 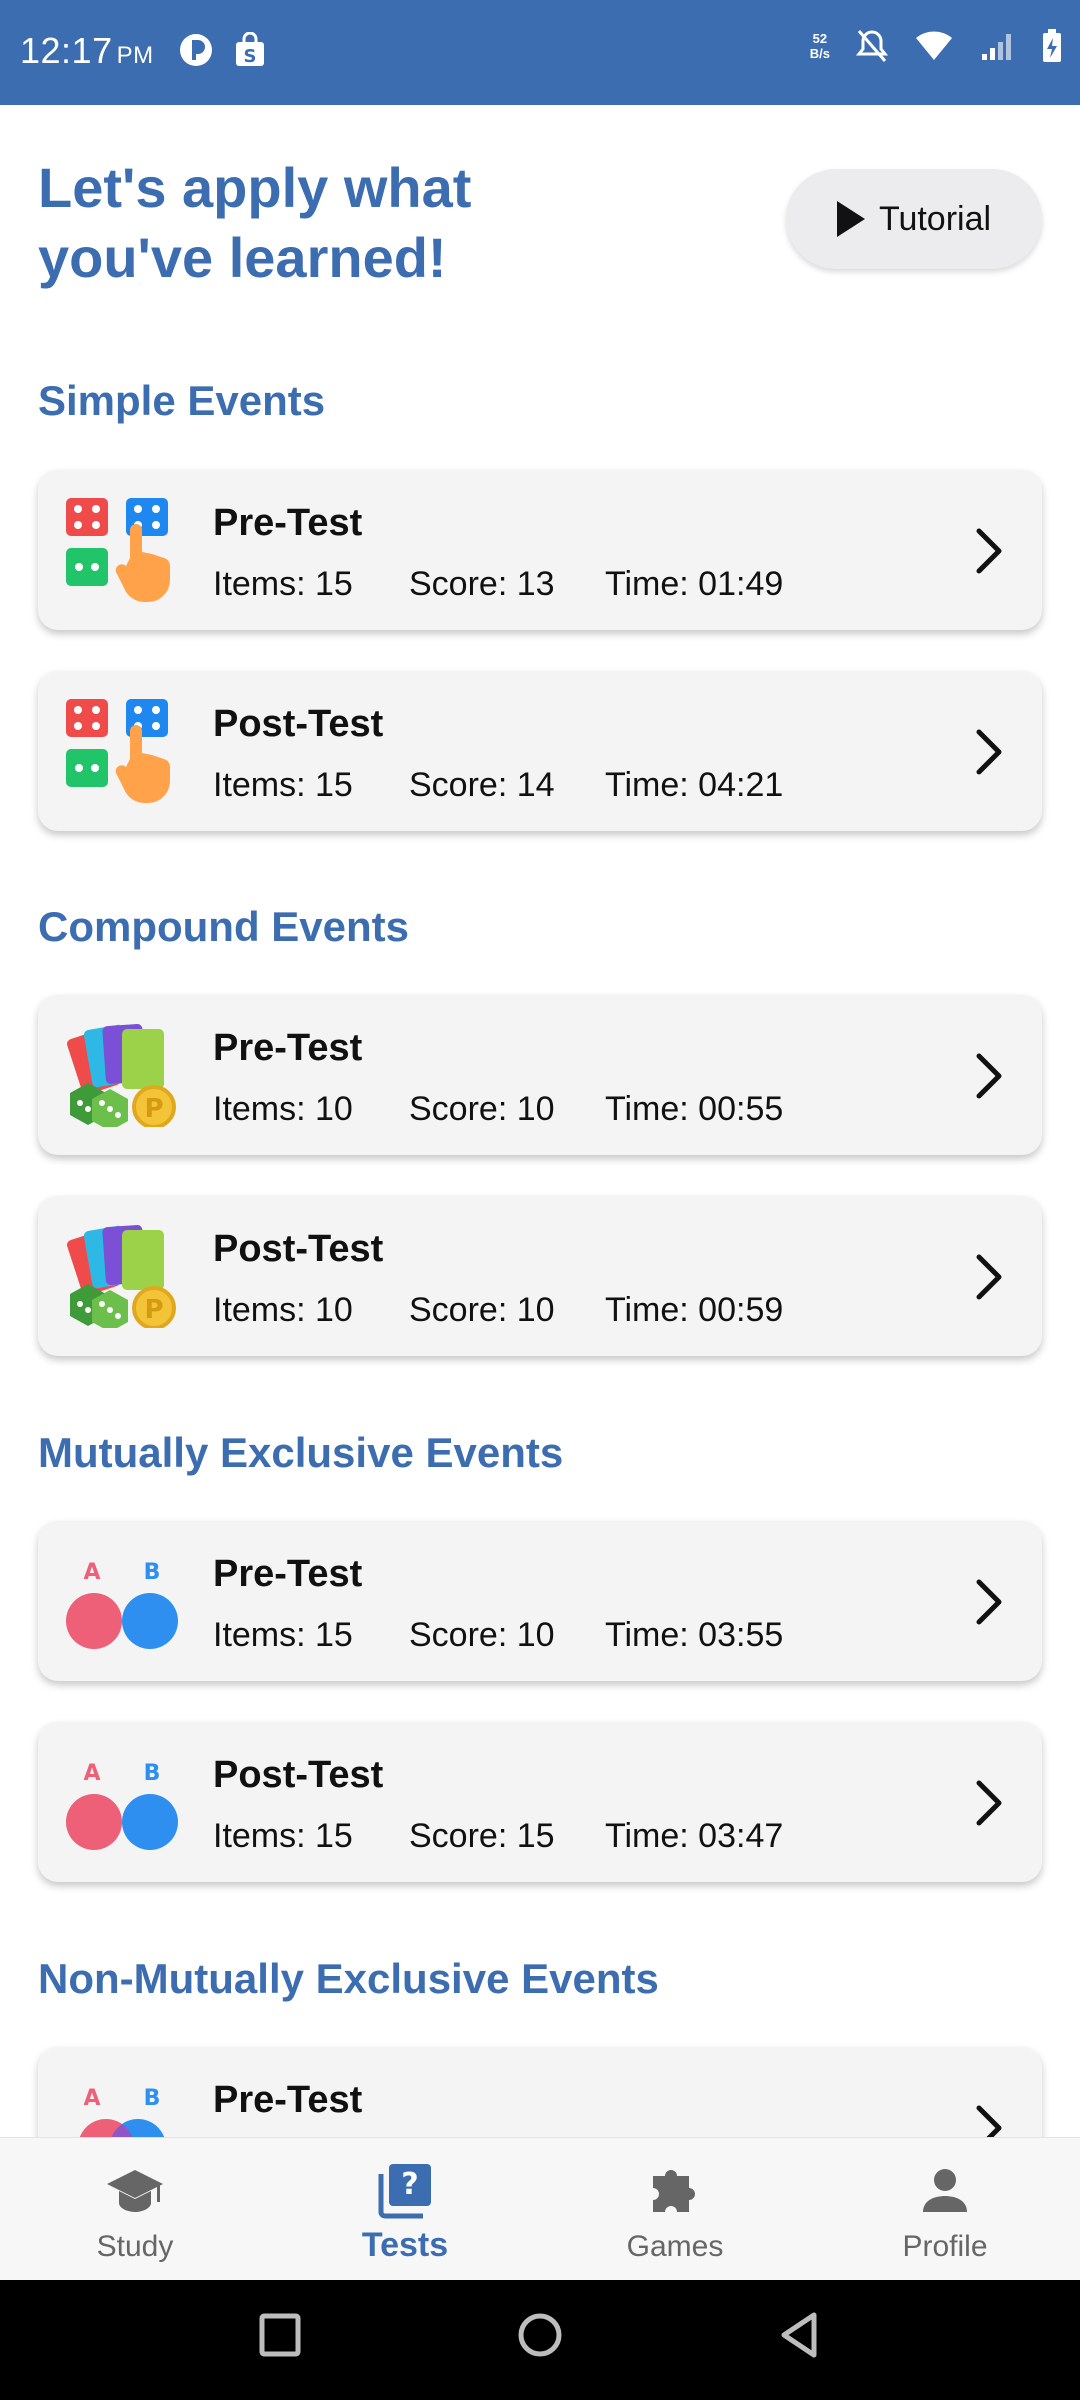 I want to click on nav-tests: ? Tests, so click(x=405, y=2209).